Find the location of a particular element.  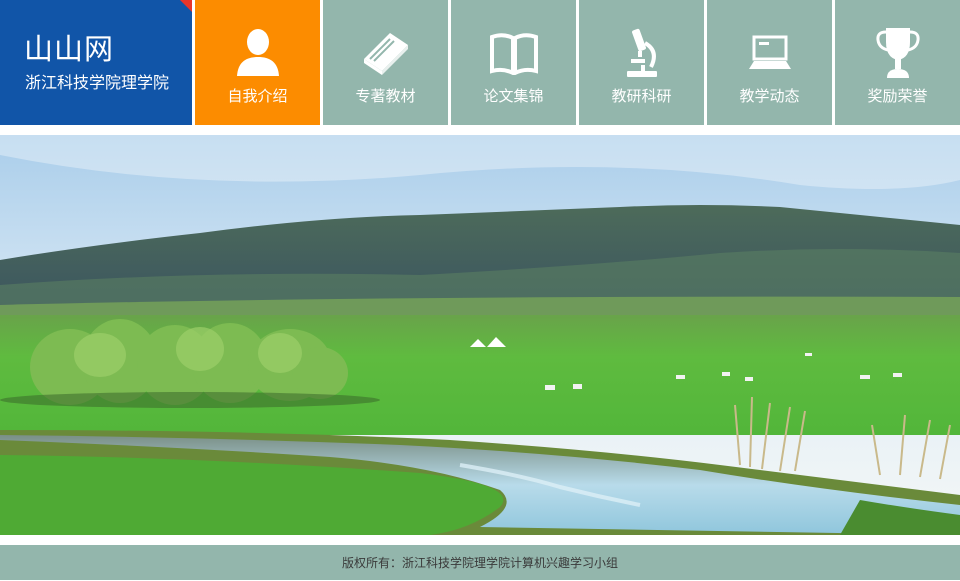

corner-ribbon is located at coordinates (186, 6).